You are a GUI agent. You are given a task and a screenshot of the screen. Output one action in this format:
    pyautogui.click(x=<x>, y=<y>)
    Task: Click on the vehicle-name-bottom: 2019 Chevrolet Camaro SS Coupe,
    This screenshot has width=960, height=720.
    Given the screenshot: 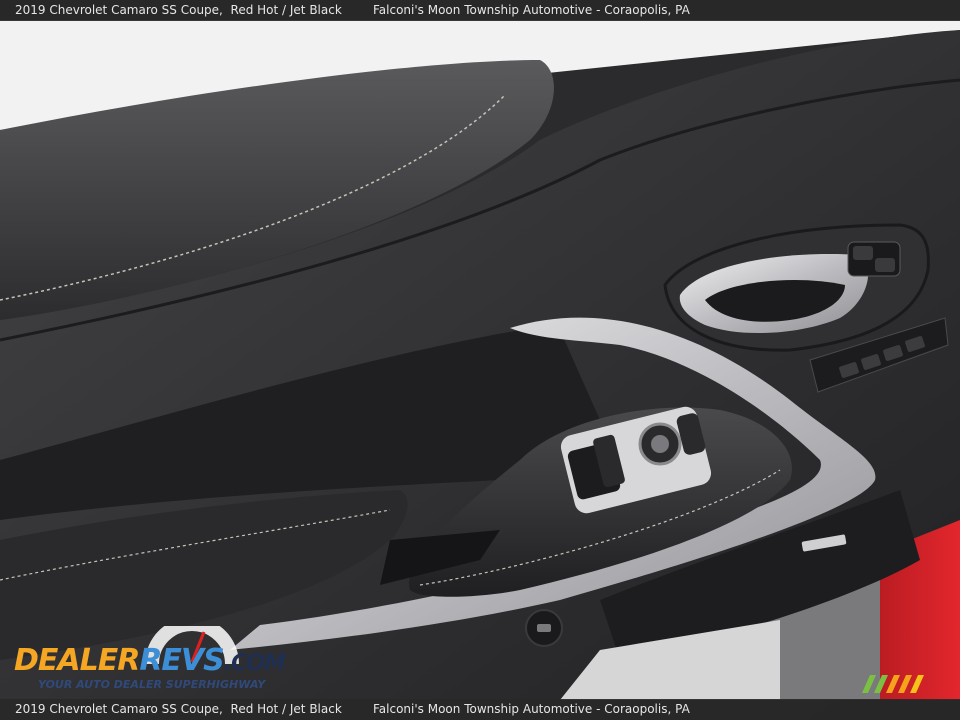 What is the action you would take?
    pyautogui.click(x=119, y=709)
    